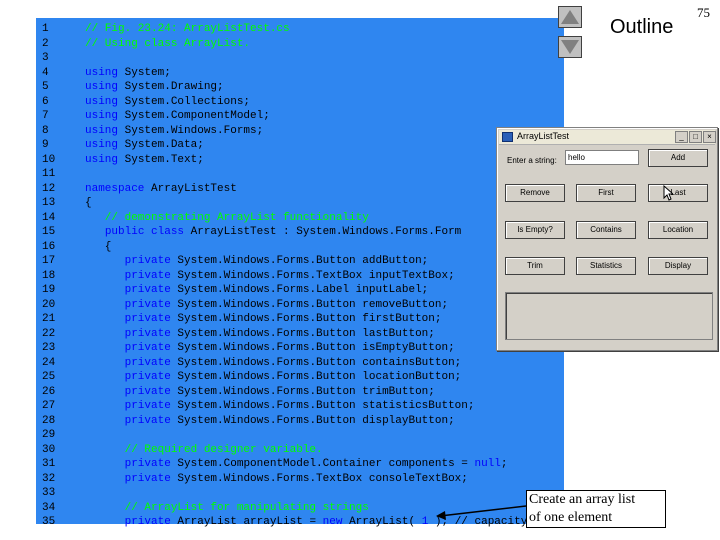 The height and width of the screenshot is (540, 720). Describe the element at coordinates (190, 188) in the screenshot. I see `code-text: ArrayListTest` at that location.